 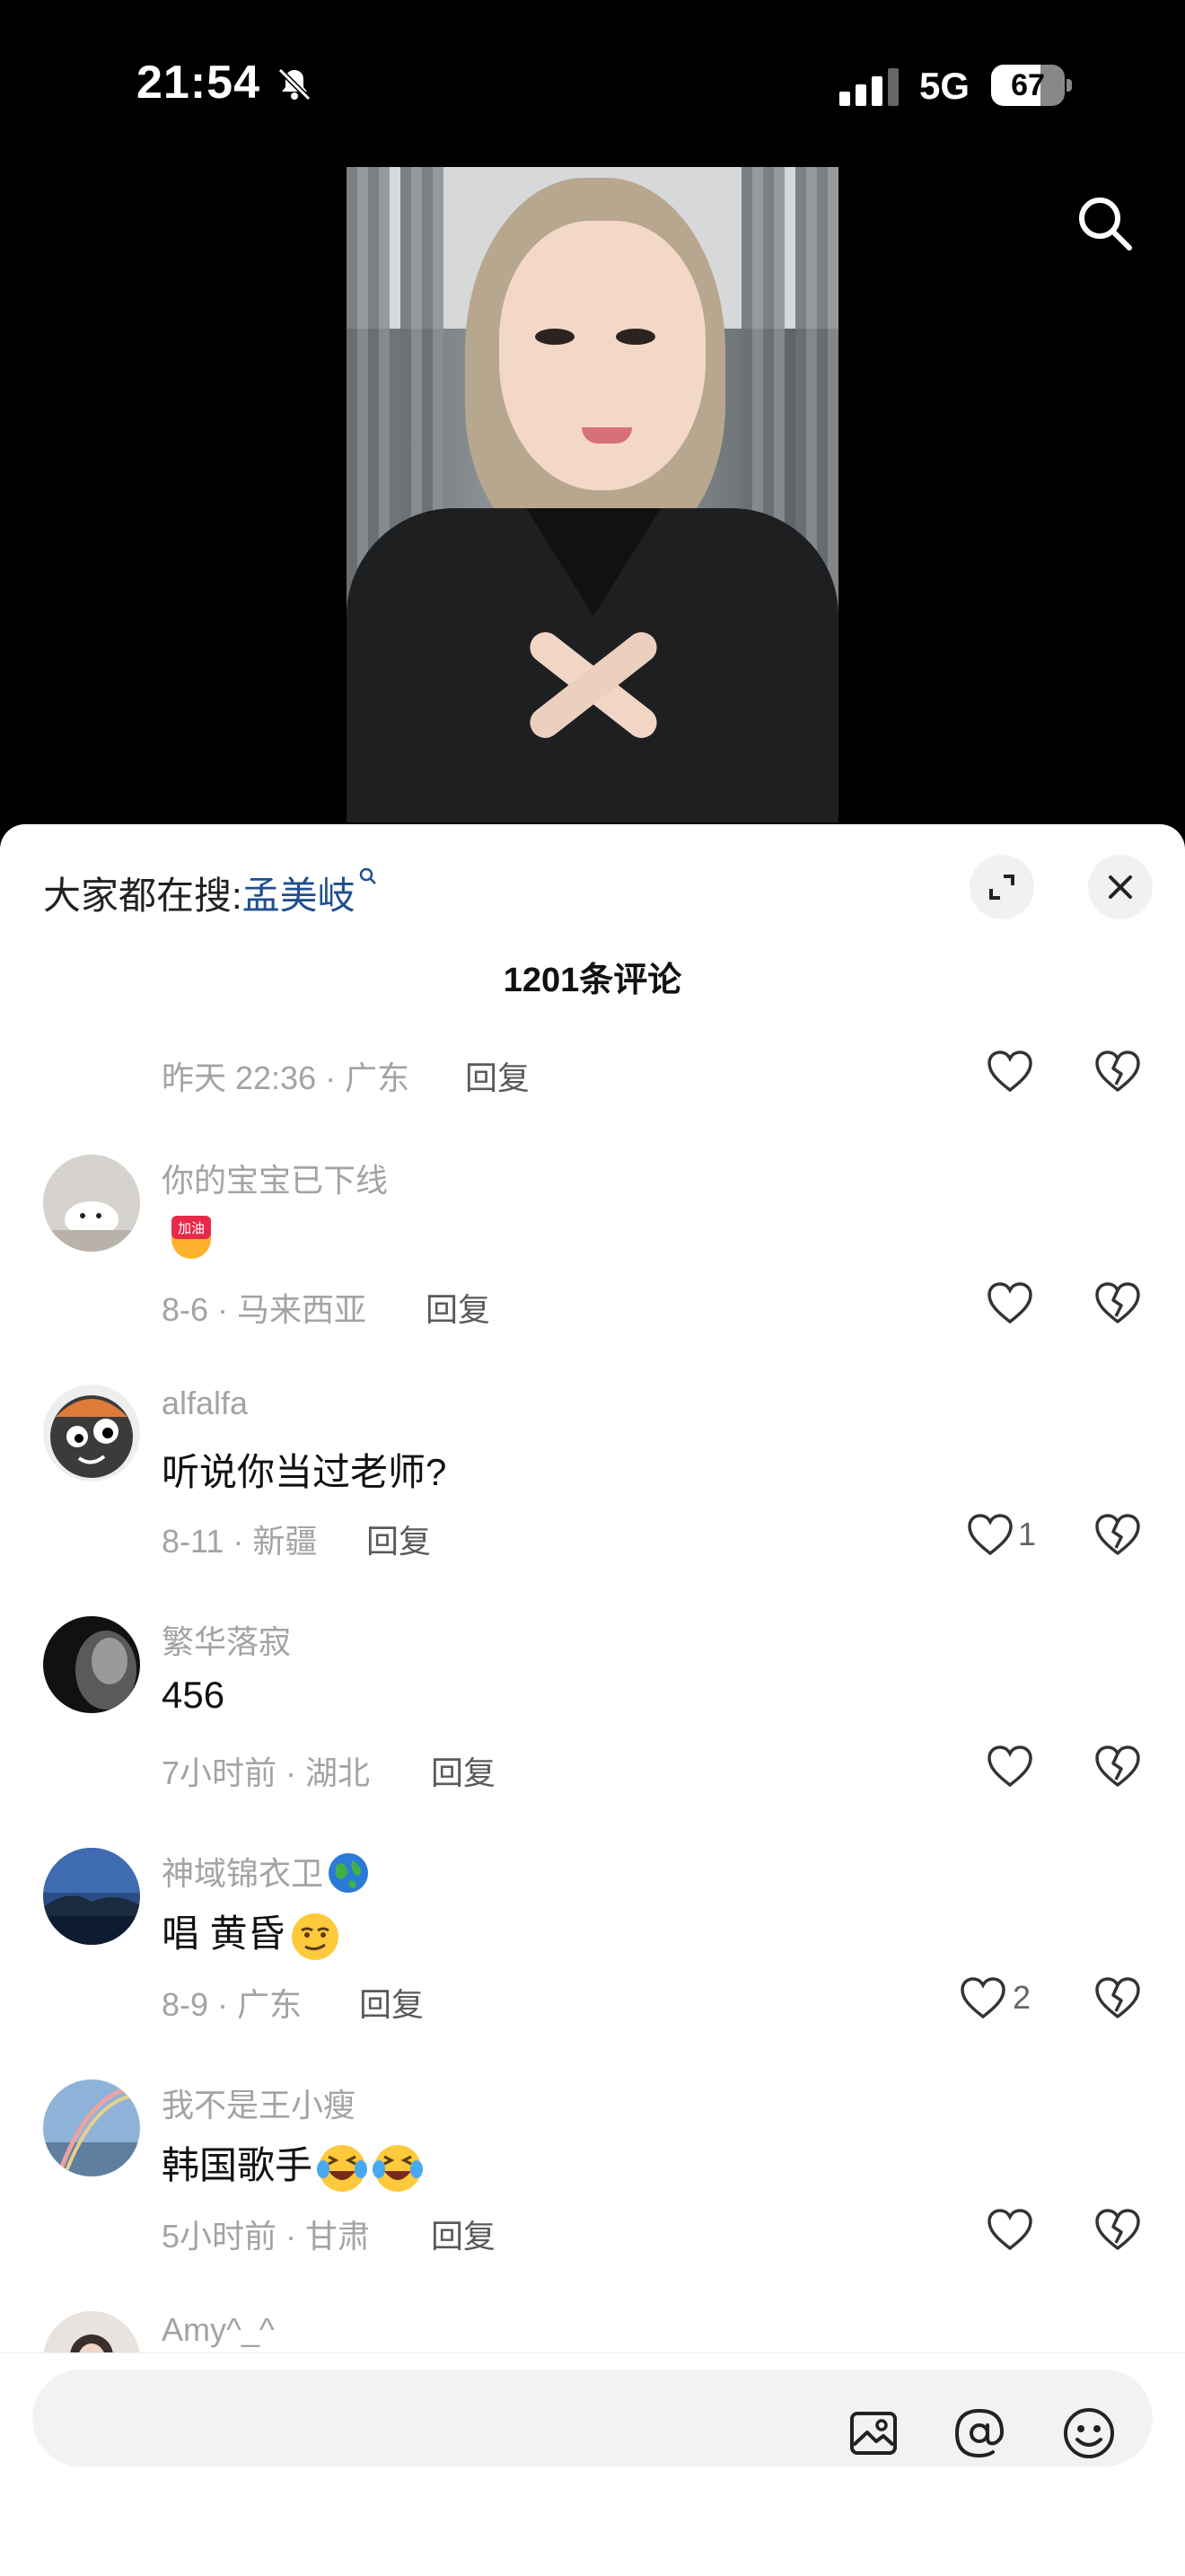 I want to click on status-time: 21:54, so click(x=198, y=83).